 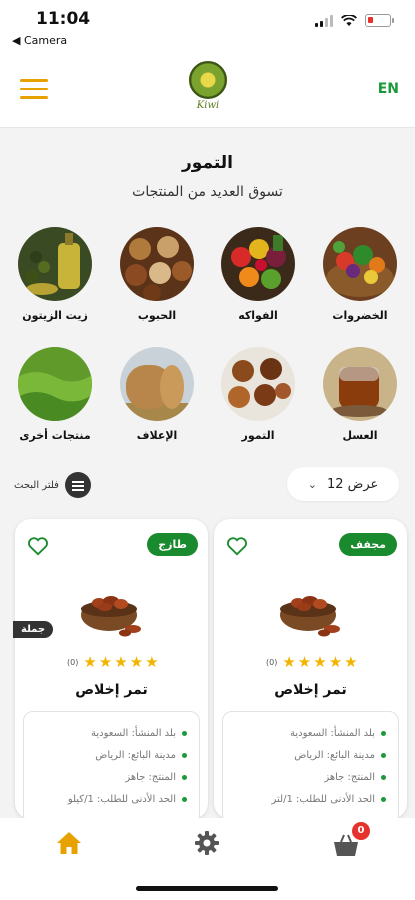 What do you see at coordinates (39, 40) in the screenshot?
I see `back-to-camera-link: ◀ Camera` at bounding box center [39, 40].